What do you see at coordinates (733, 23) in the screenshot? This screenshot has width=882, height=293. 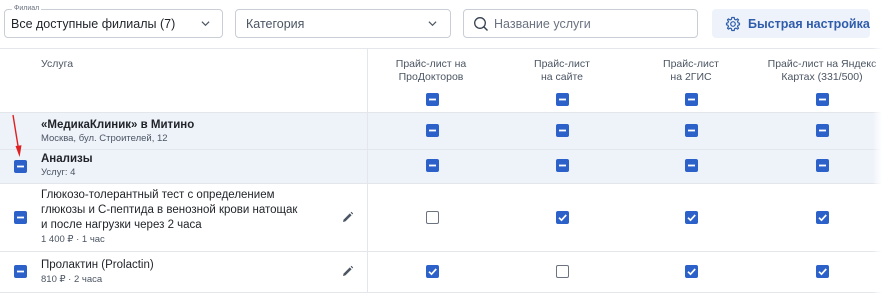 I see `gear-icon` at bounding box center [733, 23].